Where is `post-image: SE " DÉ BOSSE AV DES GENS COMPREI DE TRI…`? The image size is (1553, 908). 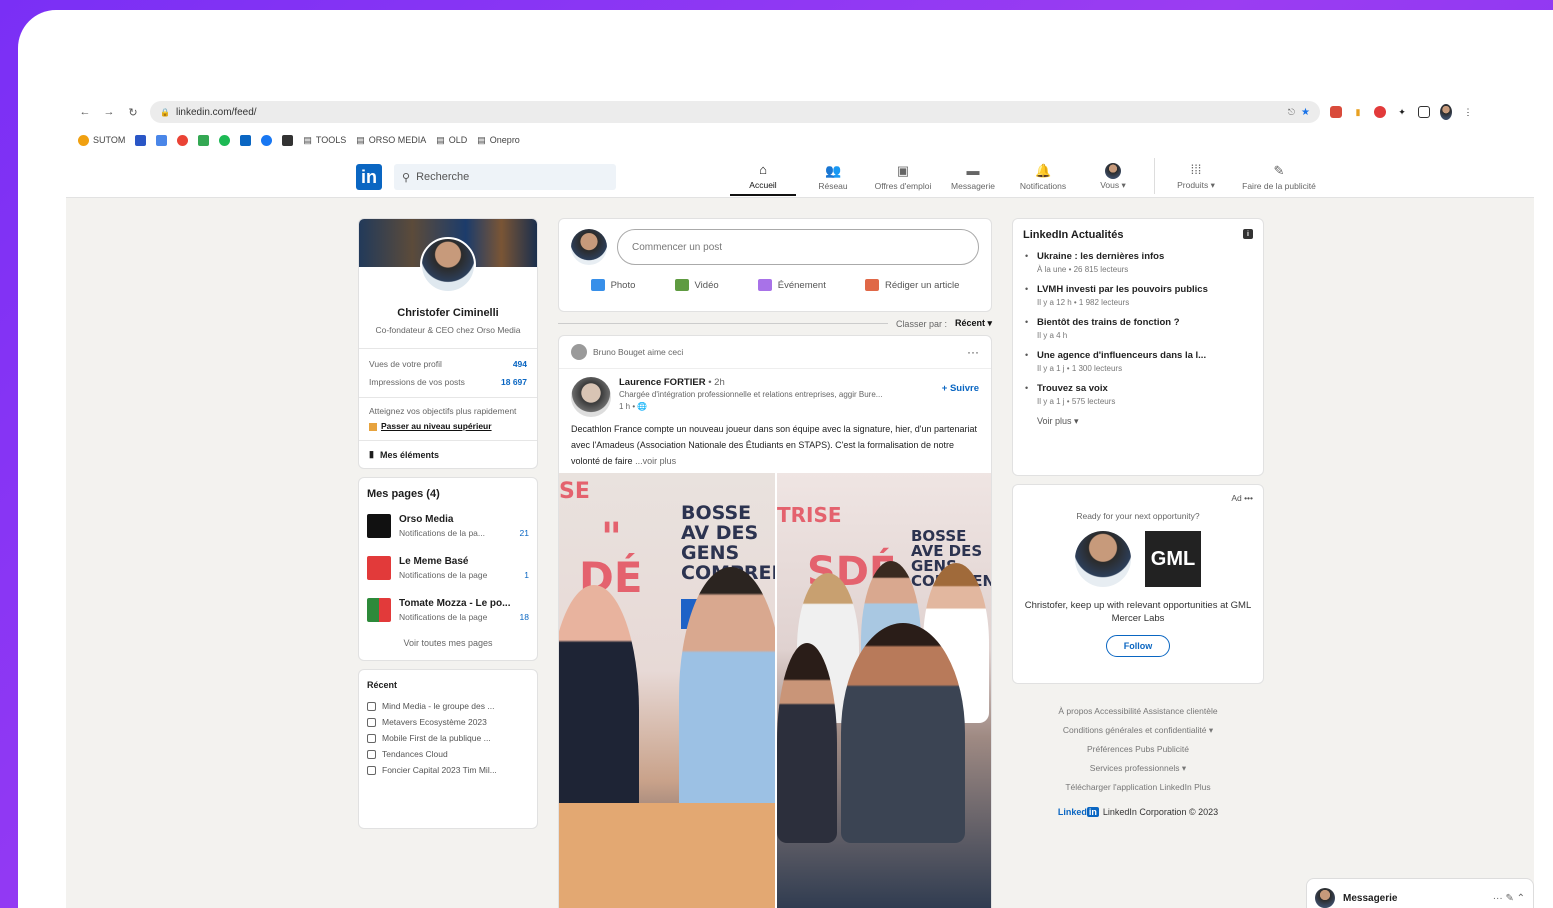
post-image: SE " DÉ BOSSE AV DES GENS COMPREI DE TRI… is located at coordinates (775, 690).